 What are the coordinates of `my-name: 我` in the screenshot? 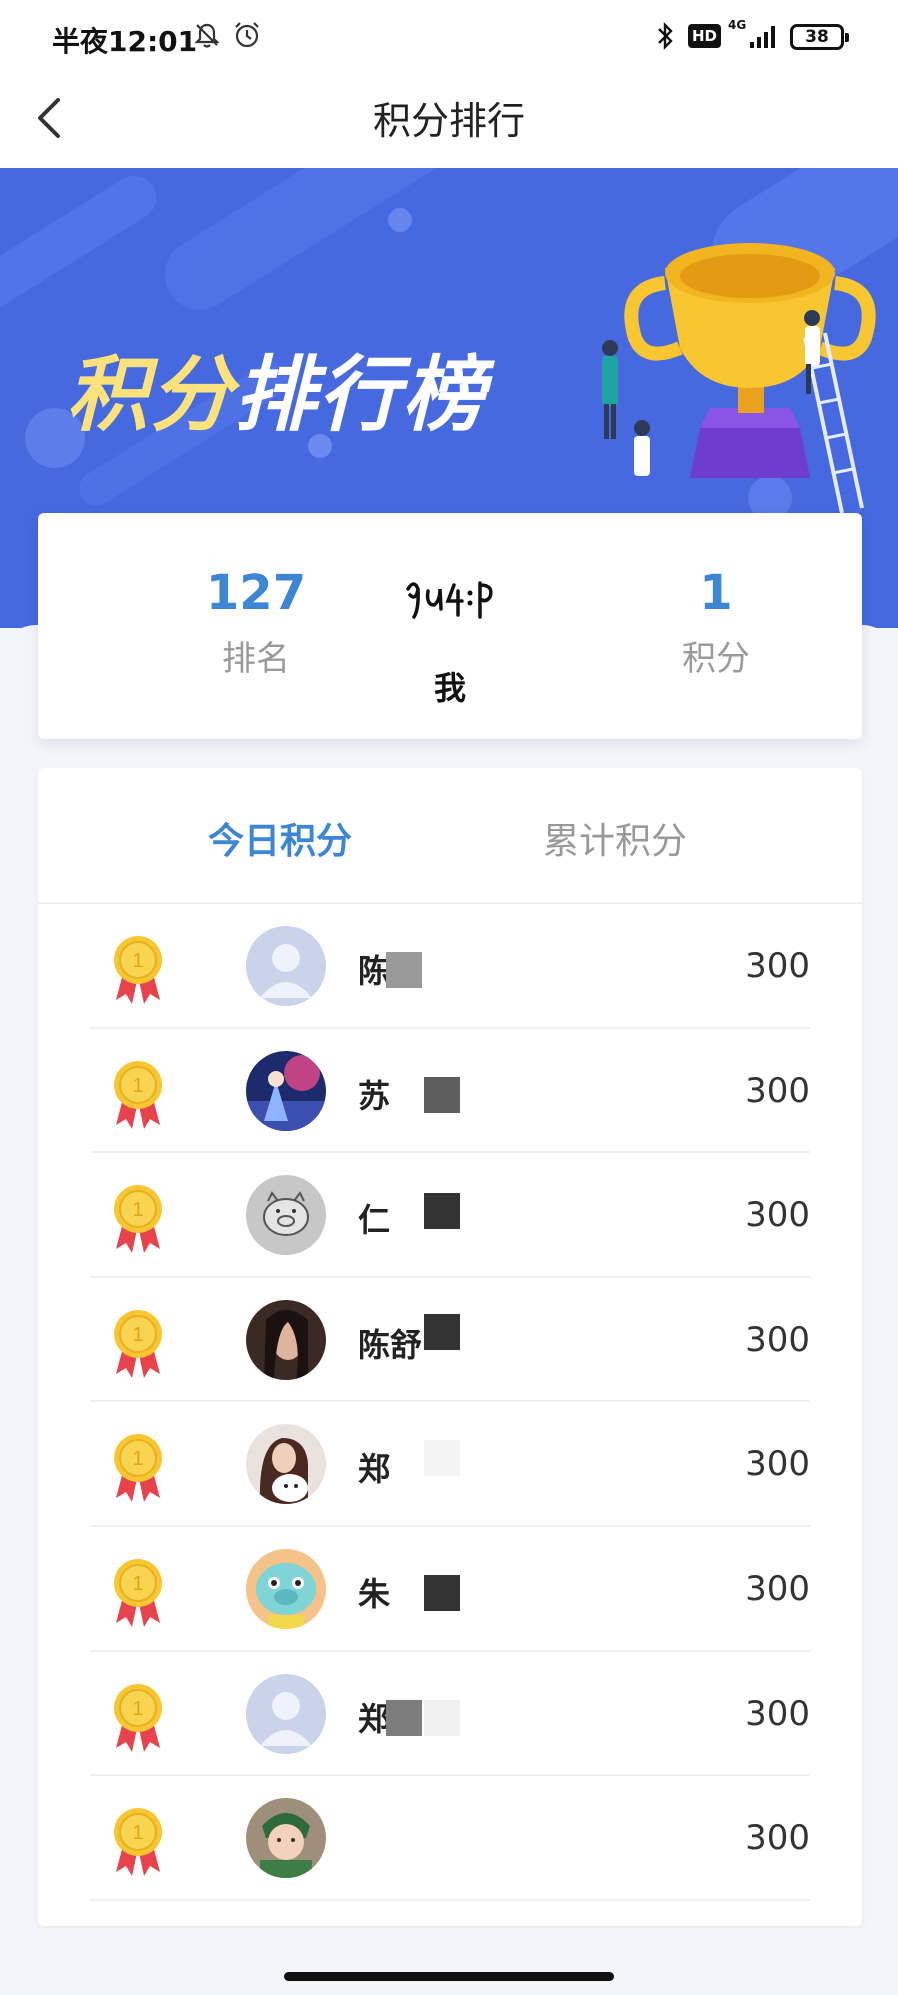 It's located at (449, 688).